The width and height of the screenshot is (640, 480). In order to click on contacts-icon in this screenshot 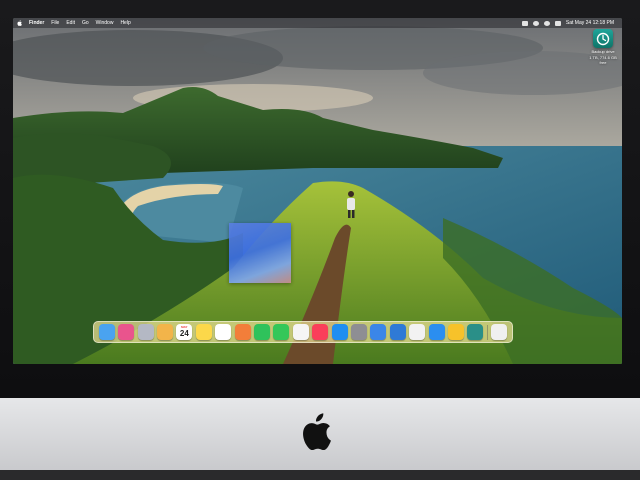, I will do `click(164, 332)`.